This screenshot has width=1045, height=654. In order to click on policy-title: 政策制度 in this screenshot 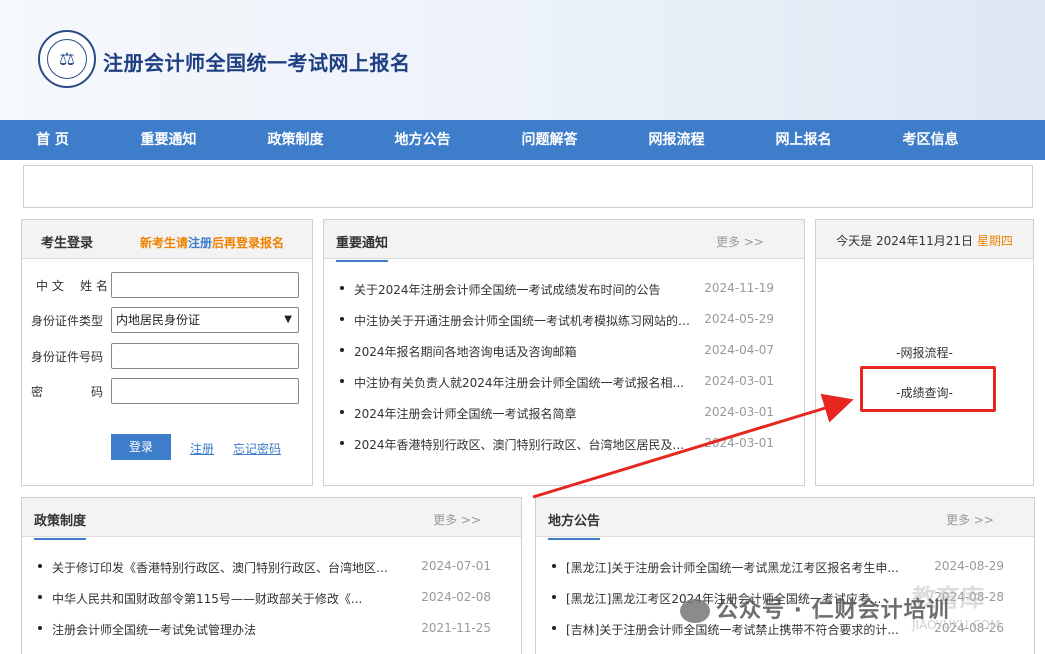, I will do `click(60, 525)`.